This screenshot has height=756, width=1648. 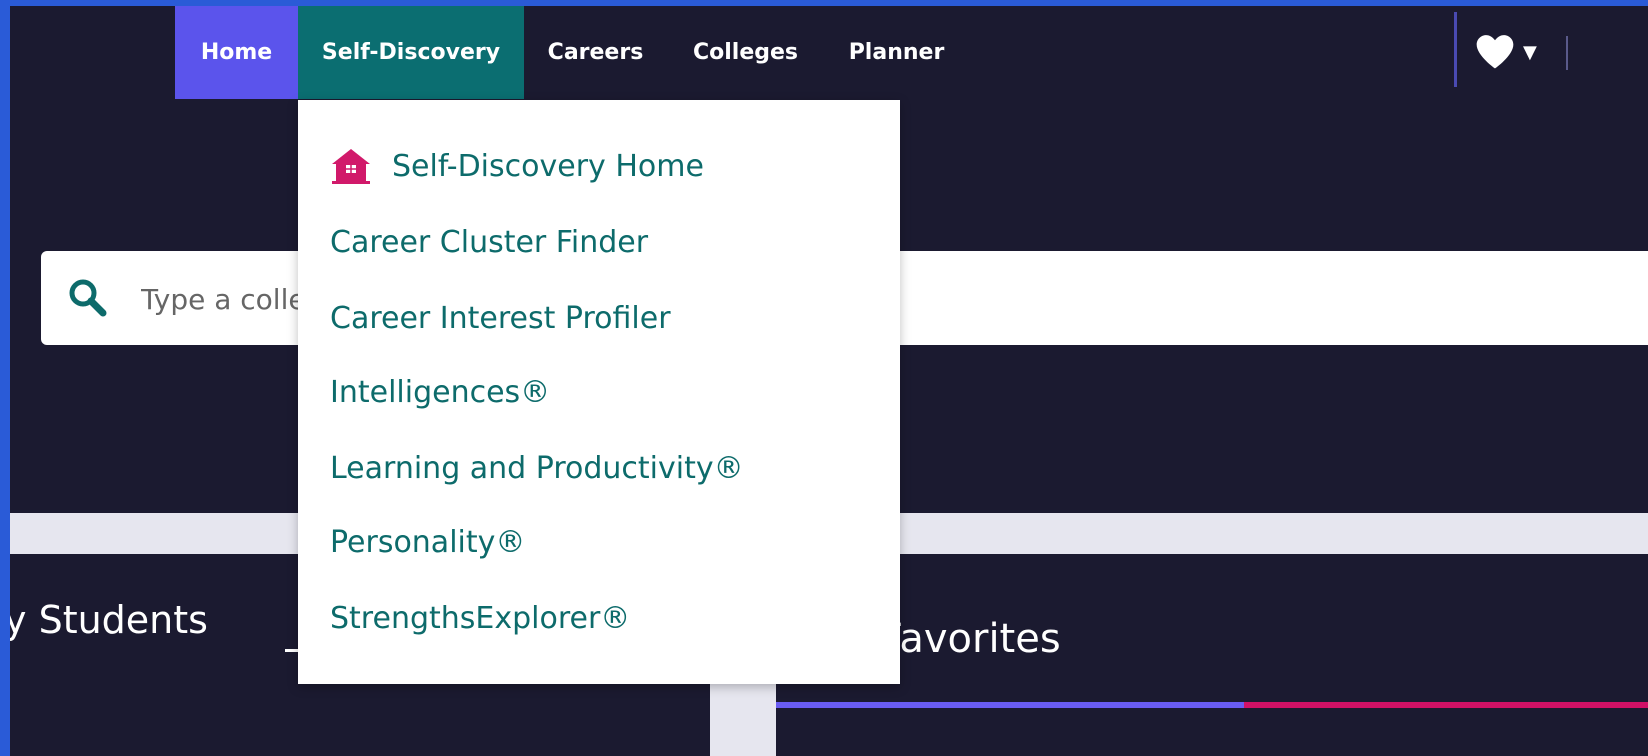 I want to click on nav-planner: Planner, so click(x=896, y=52).